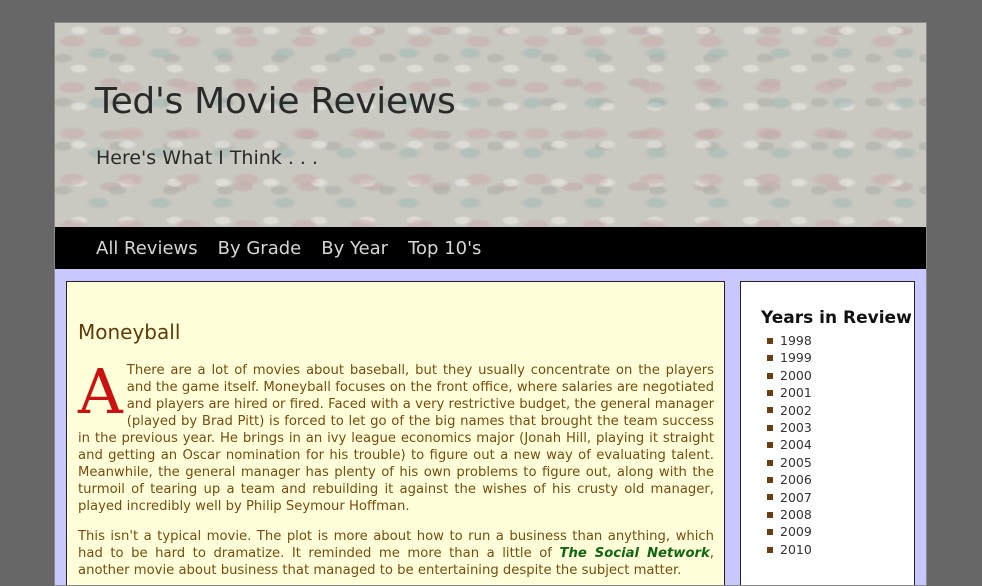 This screenshot has width=982, height=586. Describe the element at coordinates (796, 340) in the screenshot. I see `year-label: 1998` at that location.